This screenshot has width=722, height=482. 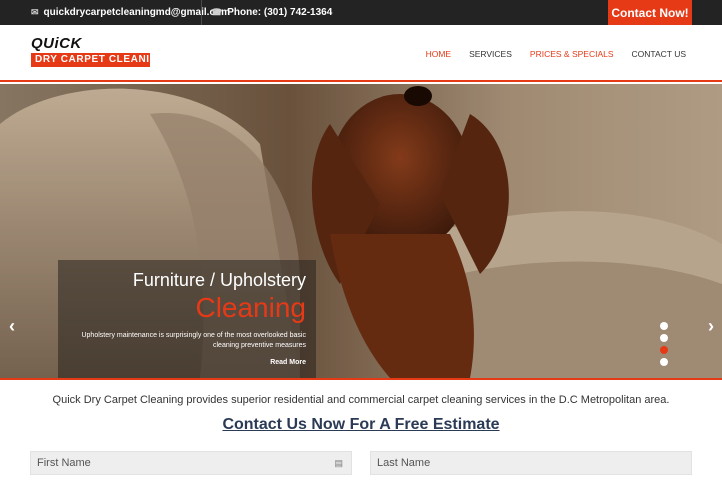 What do you see at coordinates (98, 51) in the screenshot?
I see `logo: QUiCK DRY CARPET CLEANING` at bounding box center [98, 51].